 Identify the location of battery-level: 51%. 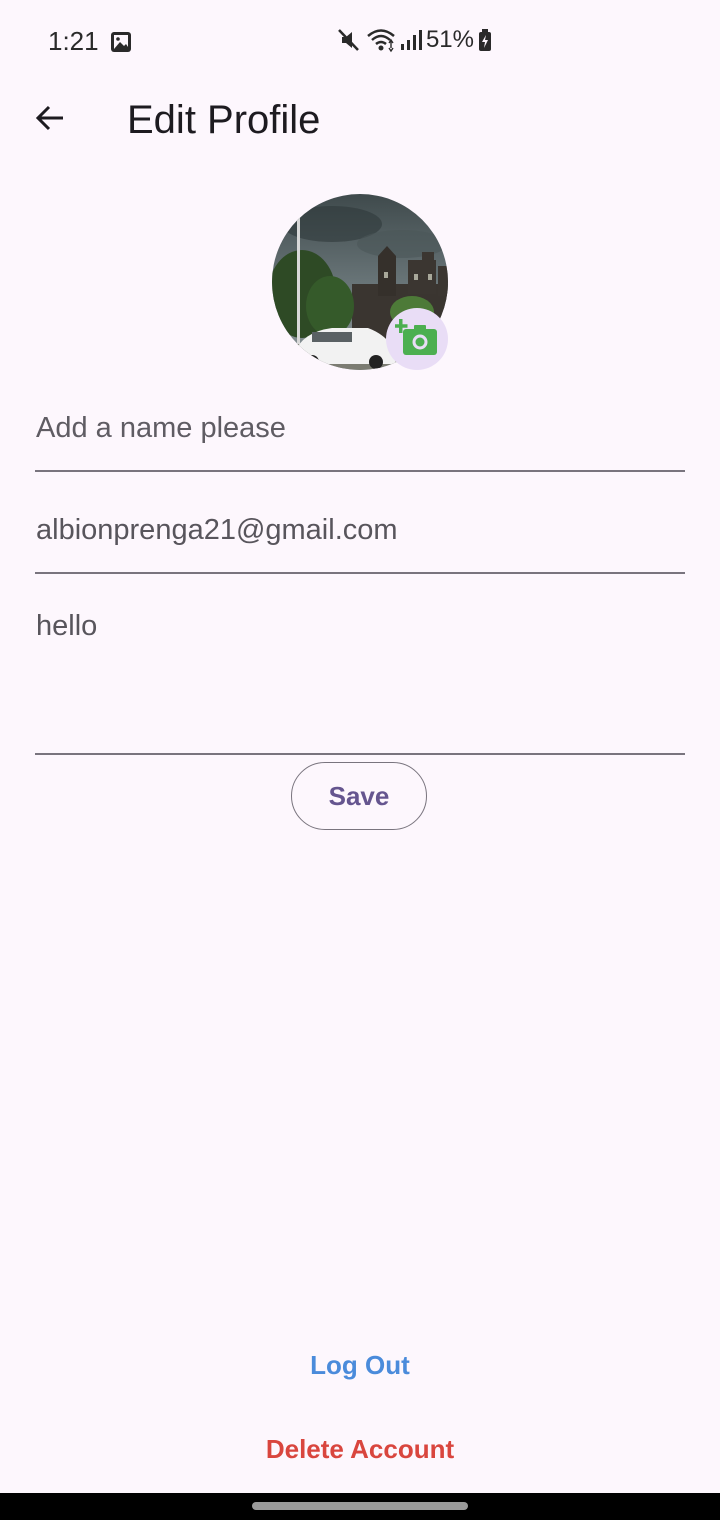
(449, 39).